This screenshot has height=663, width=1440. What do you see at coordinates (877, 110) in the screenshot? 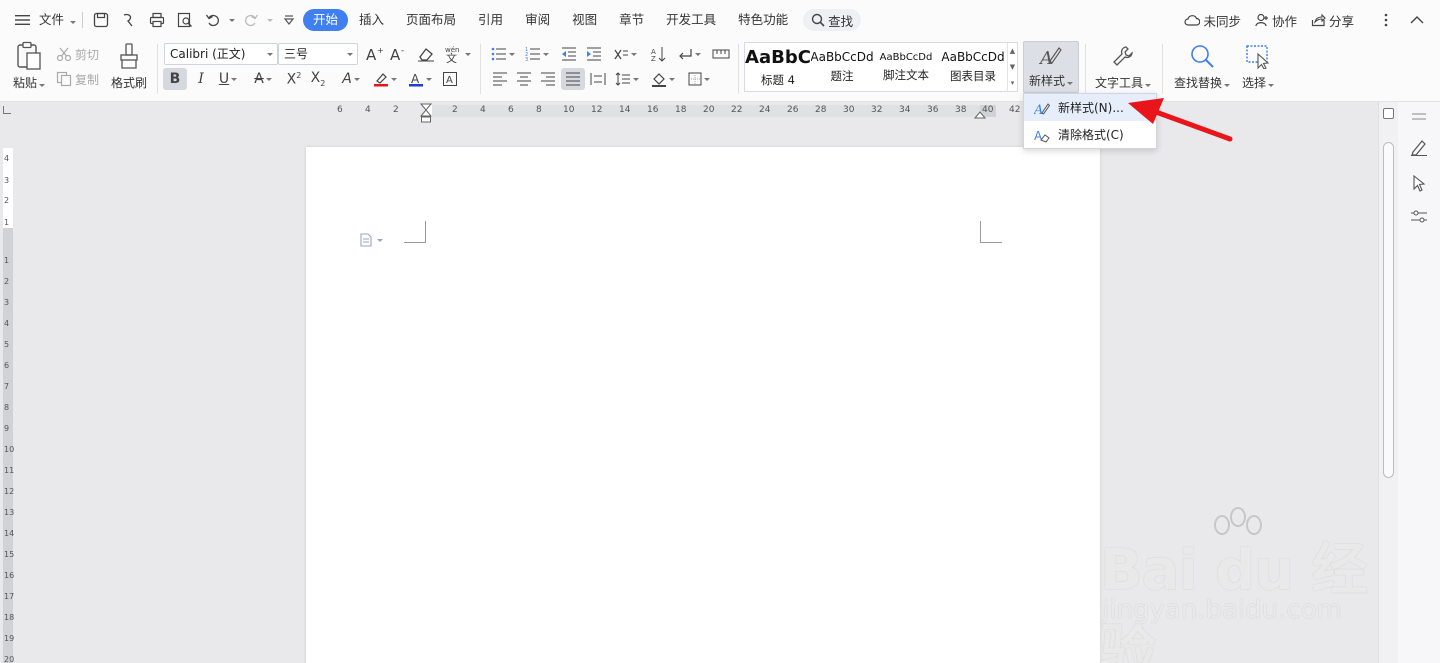
I see `ruler-tick-label: 32` at bounding box center [877, 110].